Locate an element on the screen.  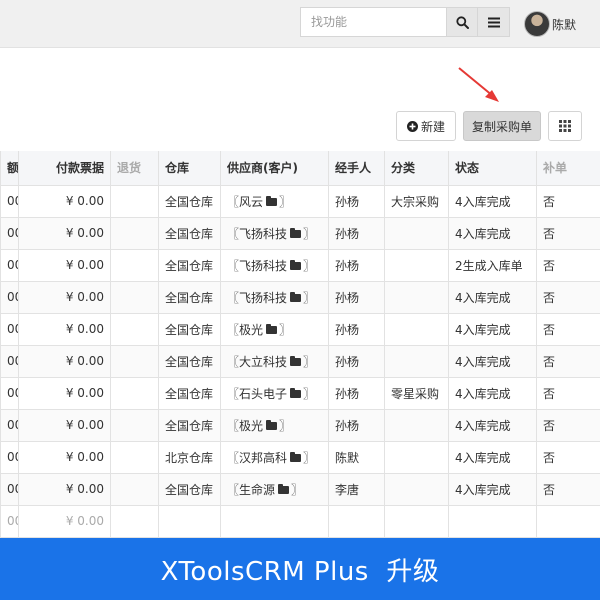
table-cell: 零星采购 is located at coordinates (416, 393).